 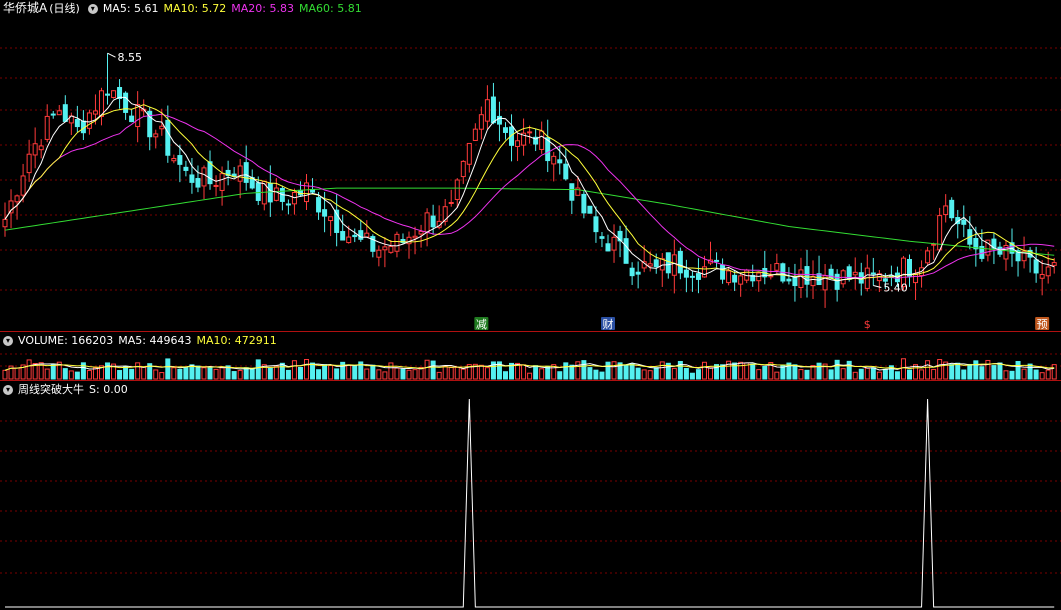 What do you see at coordinates (43, 340) in the screenshot?
I see `volume-key: VOLUME:` at bounding box center [43, 340].